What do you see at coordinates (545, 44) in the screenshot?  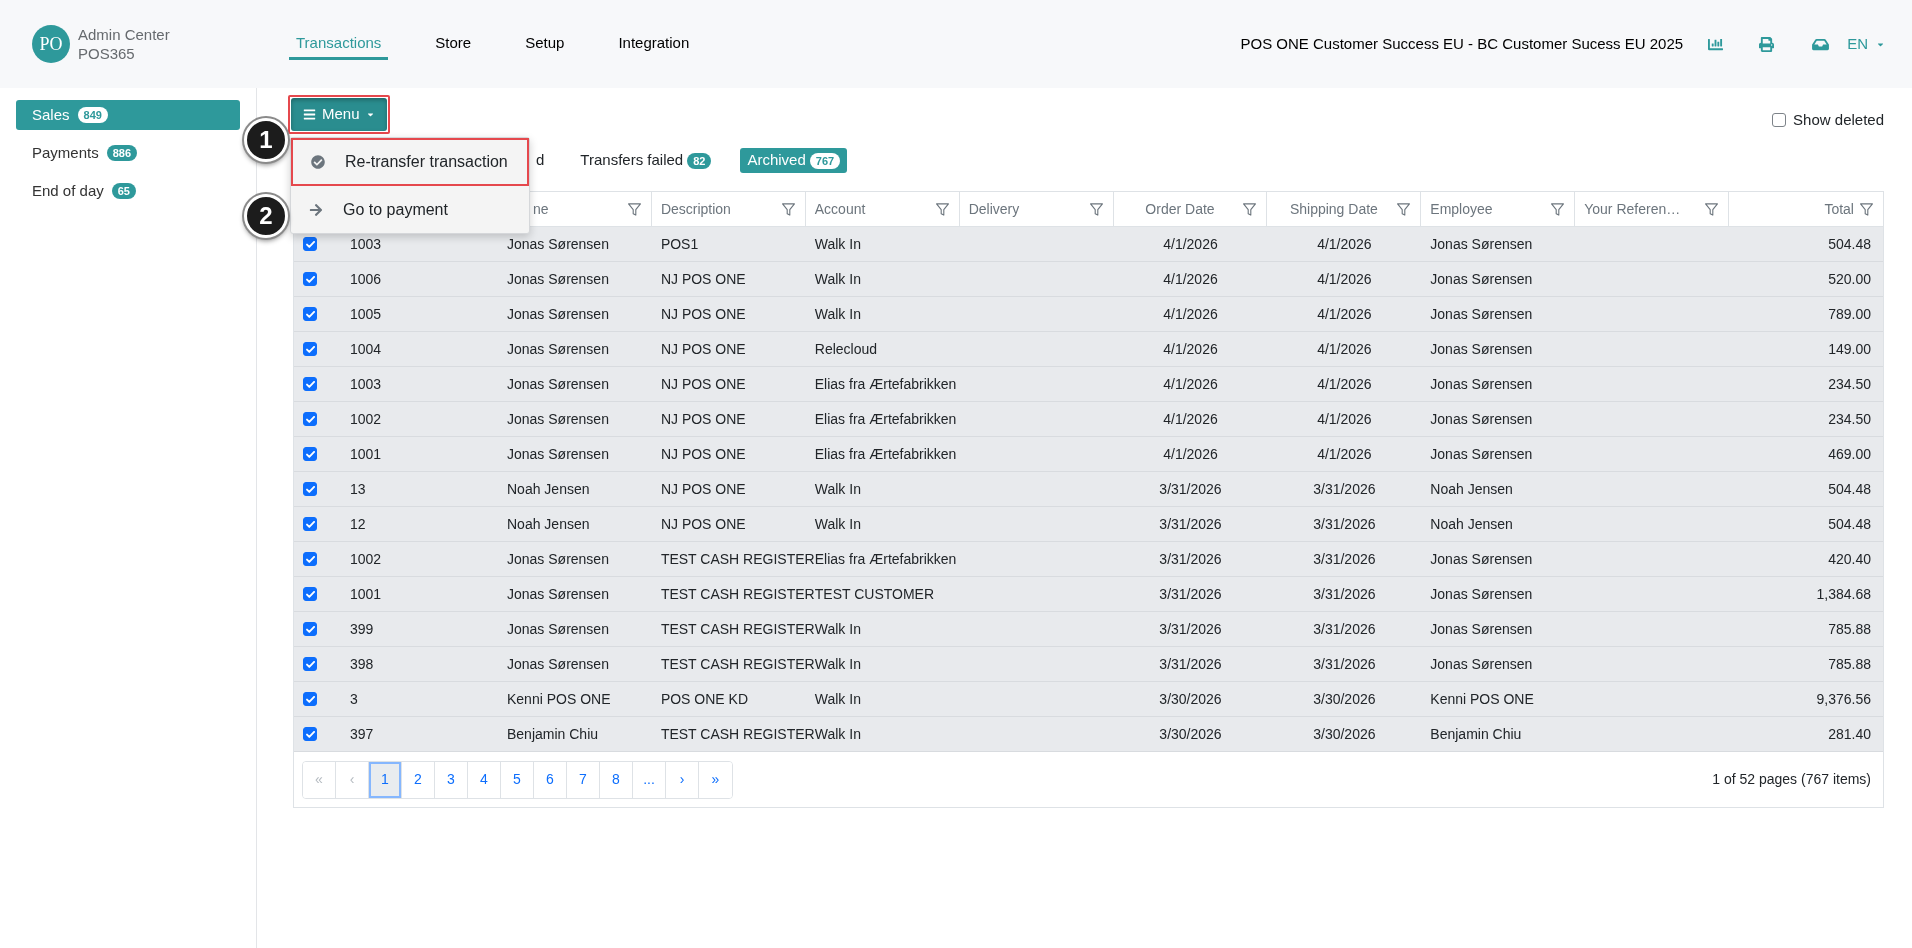 I see `nav-tab: Setup` at bounding box center [545, 44].